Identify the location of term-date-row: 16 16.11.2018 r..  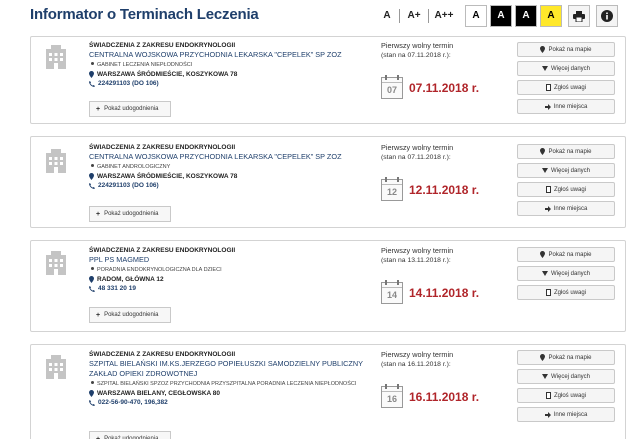
(430, 396).